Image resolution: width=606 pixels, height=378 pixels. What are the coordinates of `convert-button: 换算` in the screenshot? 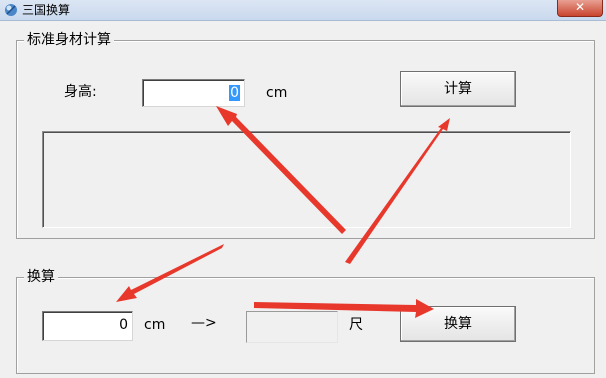 It's located at (458, 324).